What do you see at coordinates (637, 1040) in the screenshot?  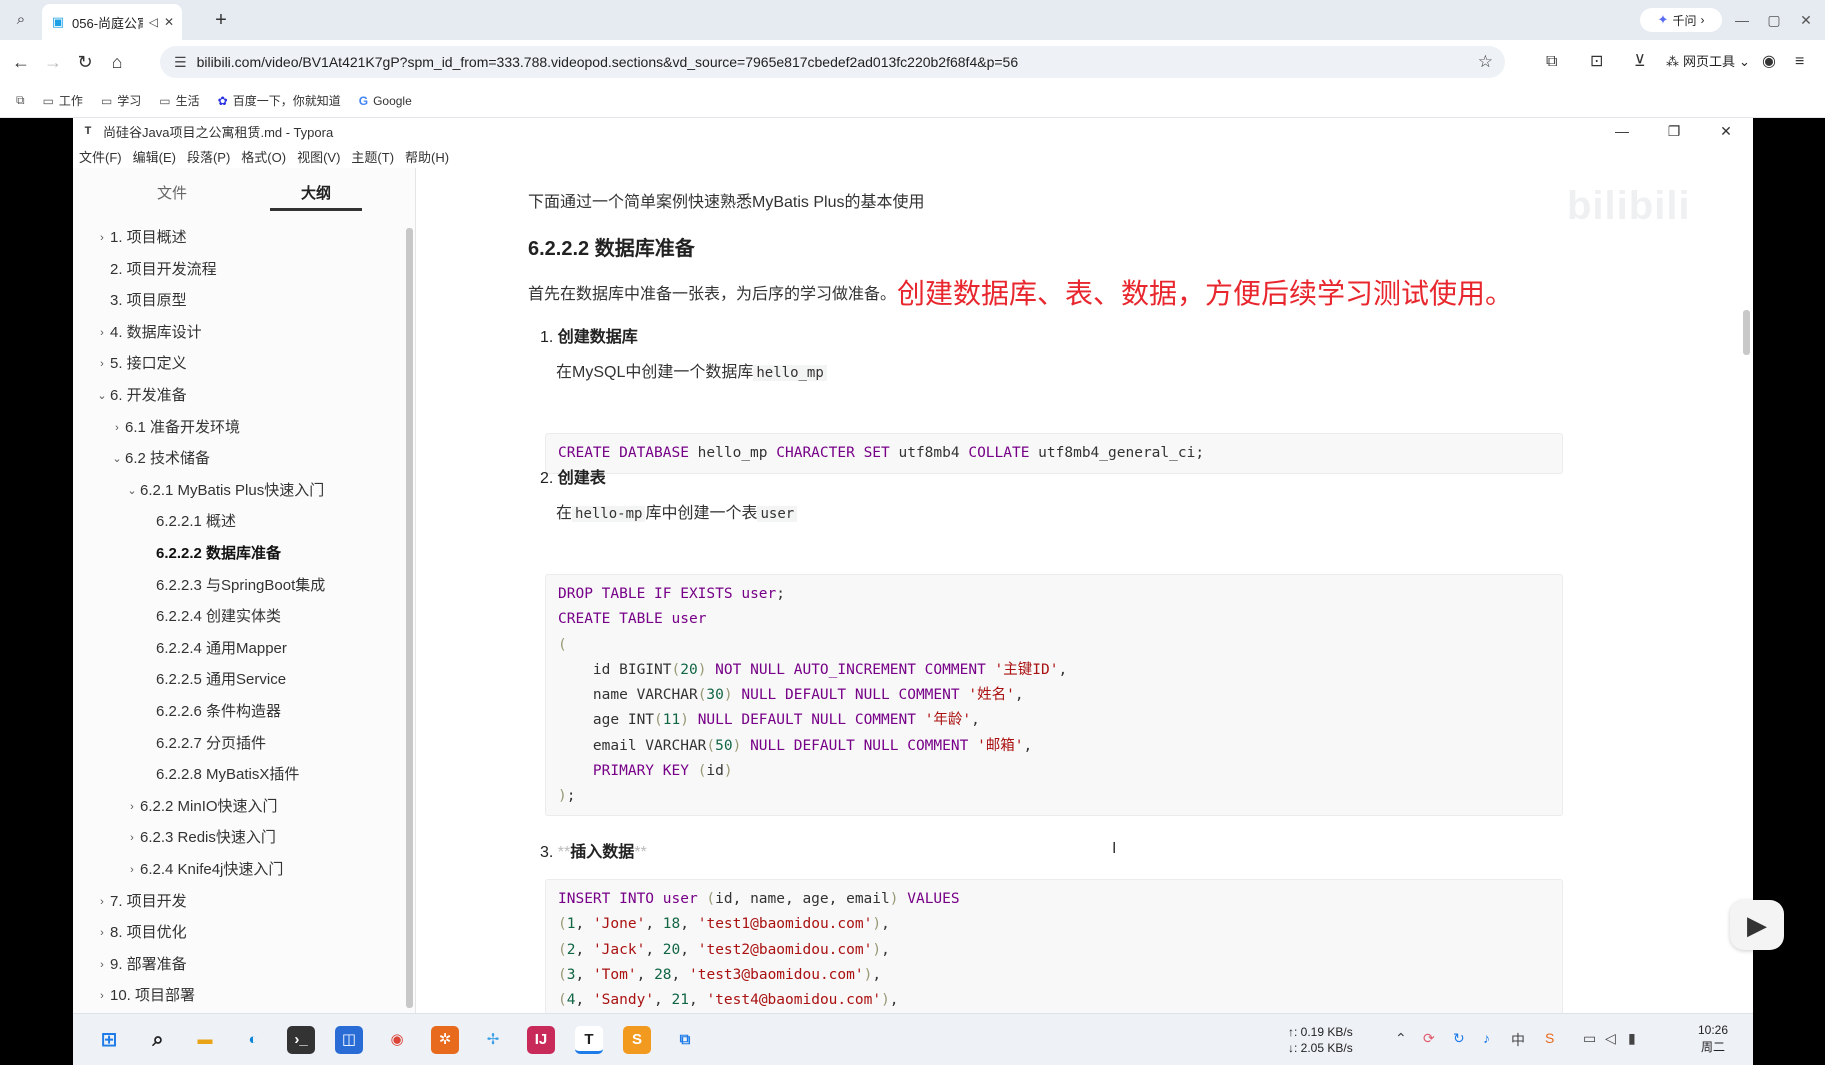 I see `sublime-icon: S` at bounding box center [637, 1040].